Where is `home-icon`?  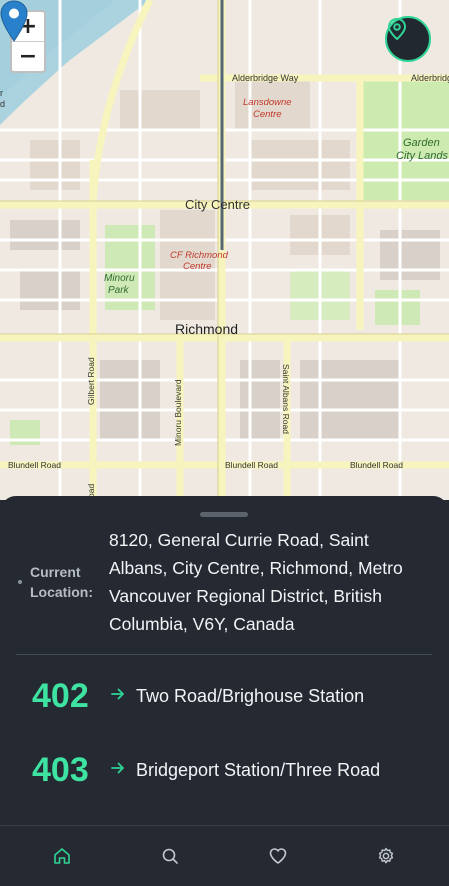 home-icon is located at coordinates (62, 856).